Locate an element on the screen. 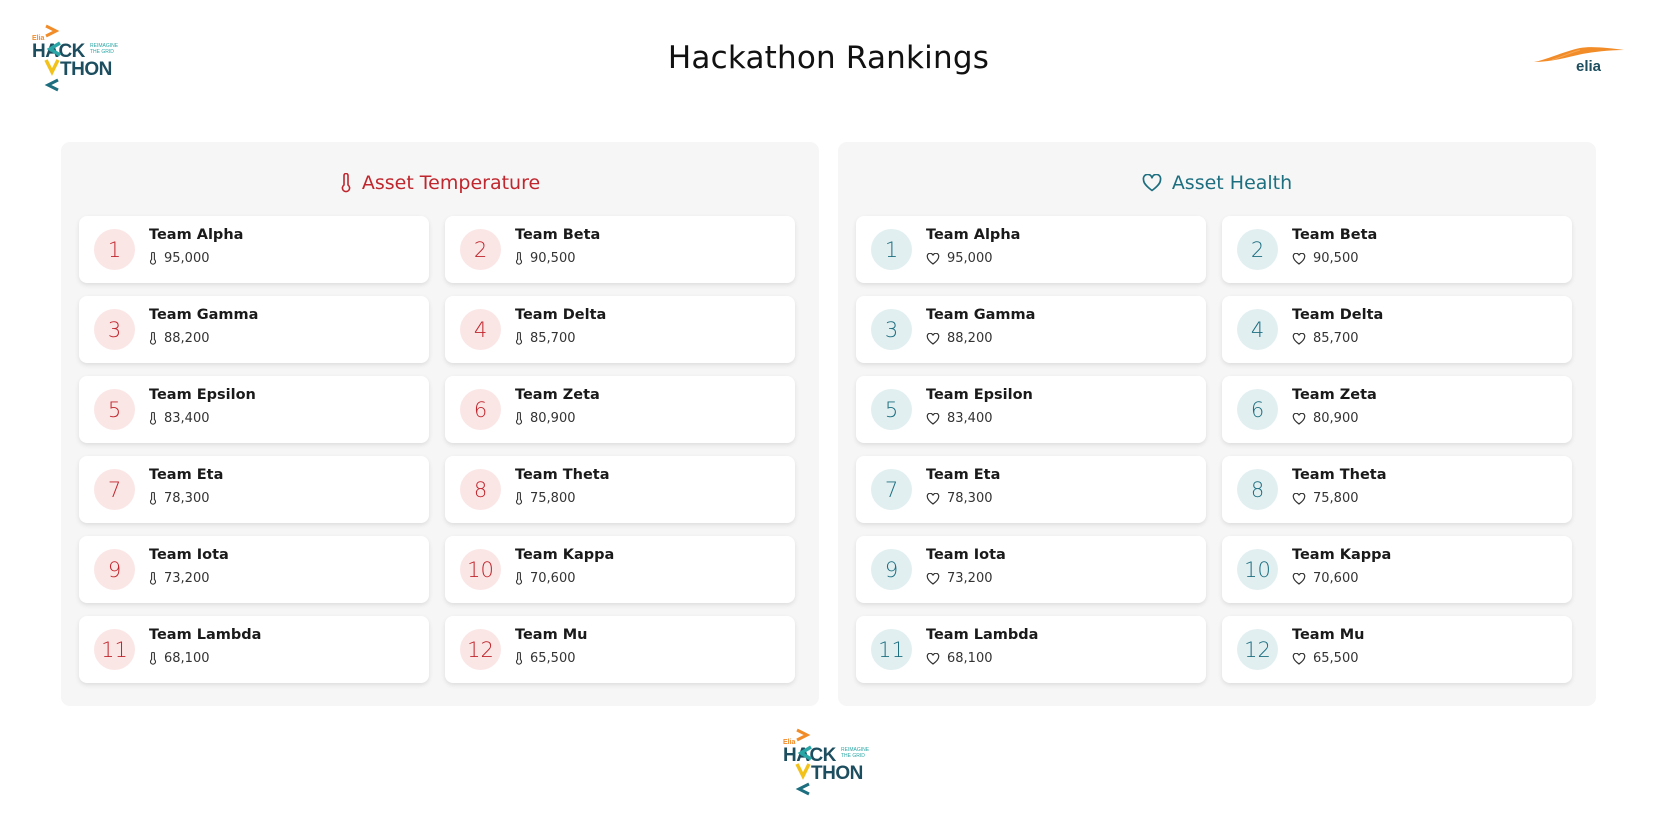 The width and height of the screenshot is (1657, 817). hackathon-logo-footer: Elia HACK REIMAGINE THE GRID THON is located at coordinates (826, 762).